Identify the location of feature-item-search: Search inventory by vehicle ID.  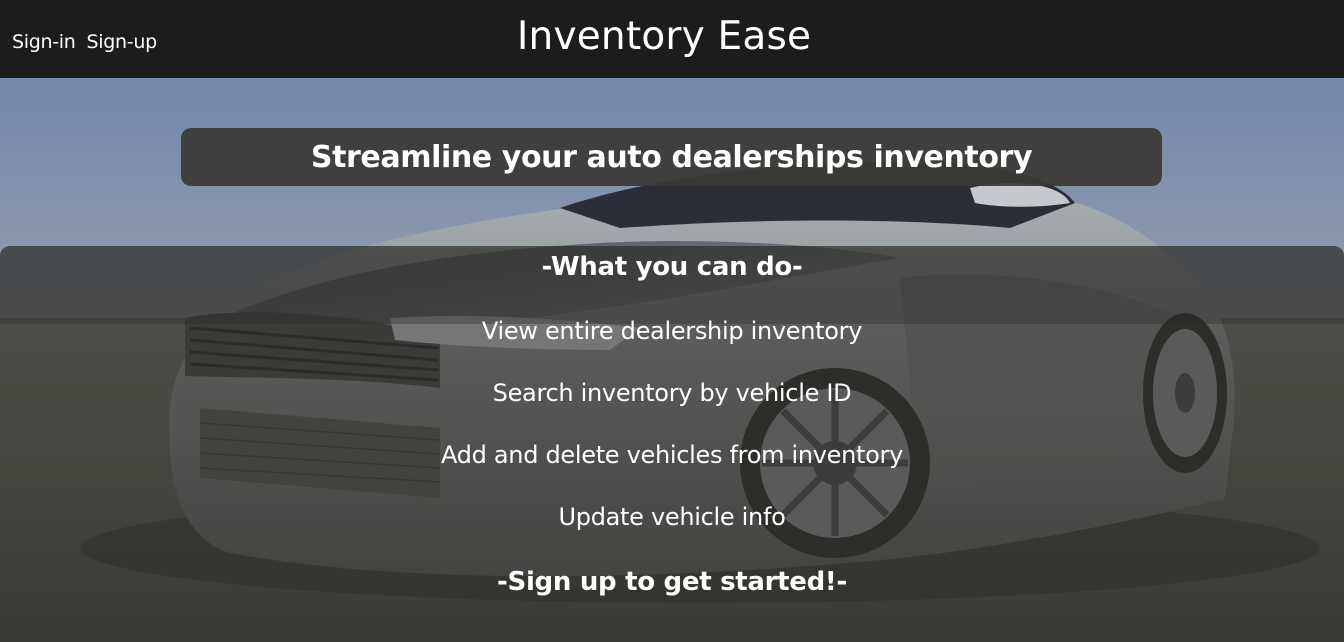
(672, 393).